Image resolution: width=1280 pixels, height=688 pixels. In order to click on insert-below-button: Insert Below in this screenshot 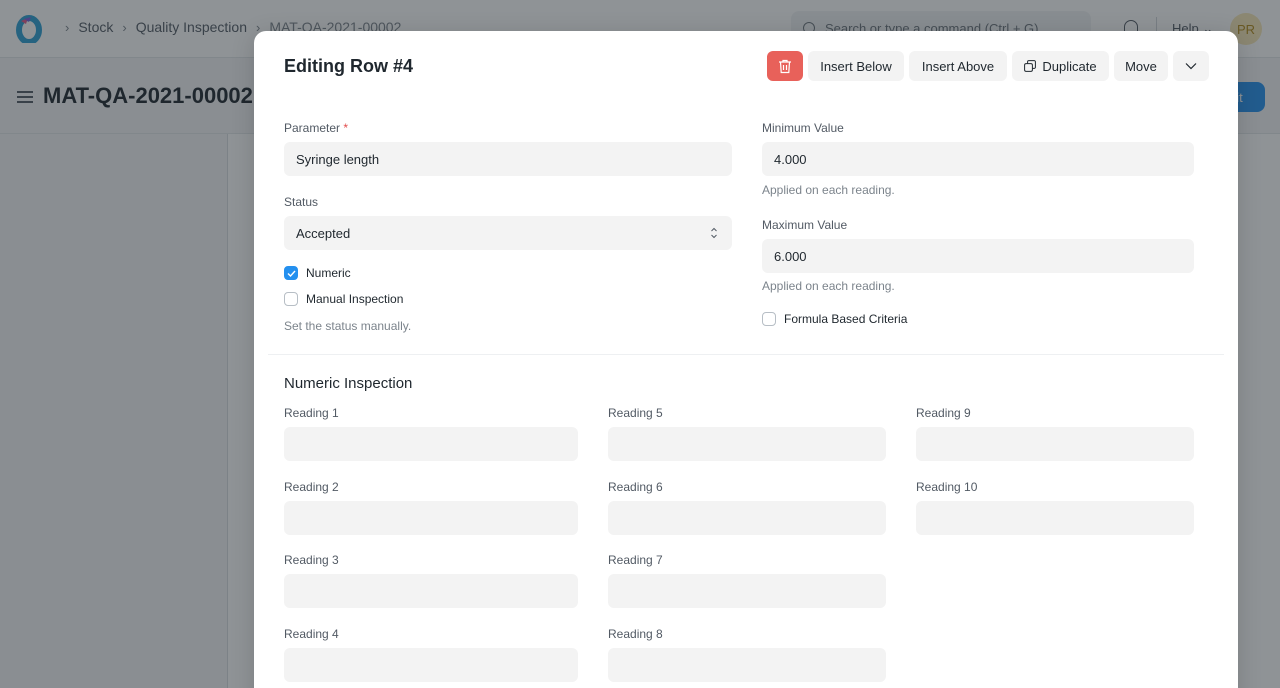, I will do `click(856, 66)`.